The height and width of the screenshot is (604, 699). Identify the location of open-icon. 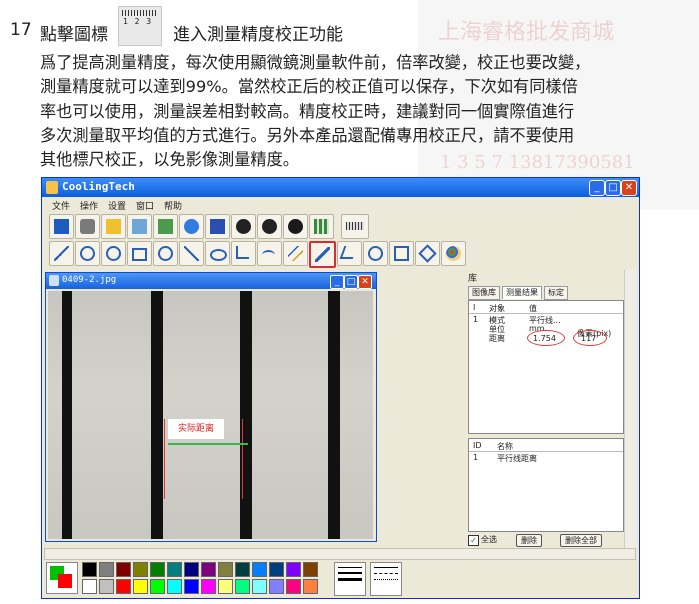
(113, 226).